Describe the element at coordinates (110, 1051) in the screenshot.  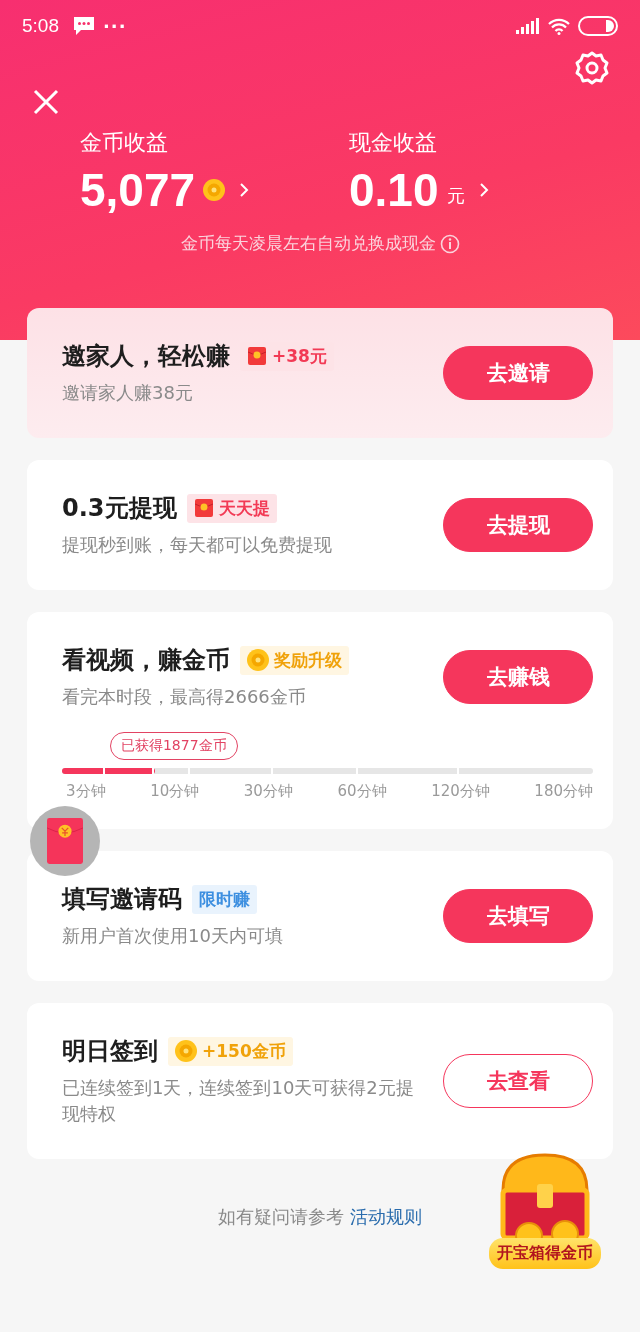
I see `task-title: 明日签到` at that location.